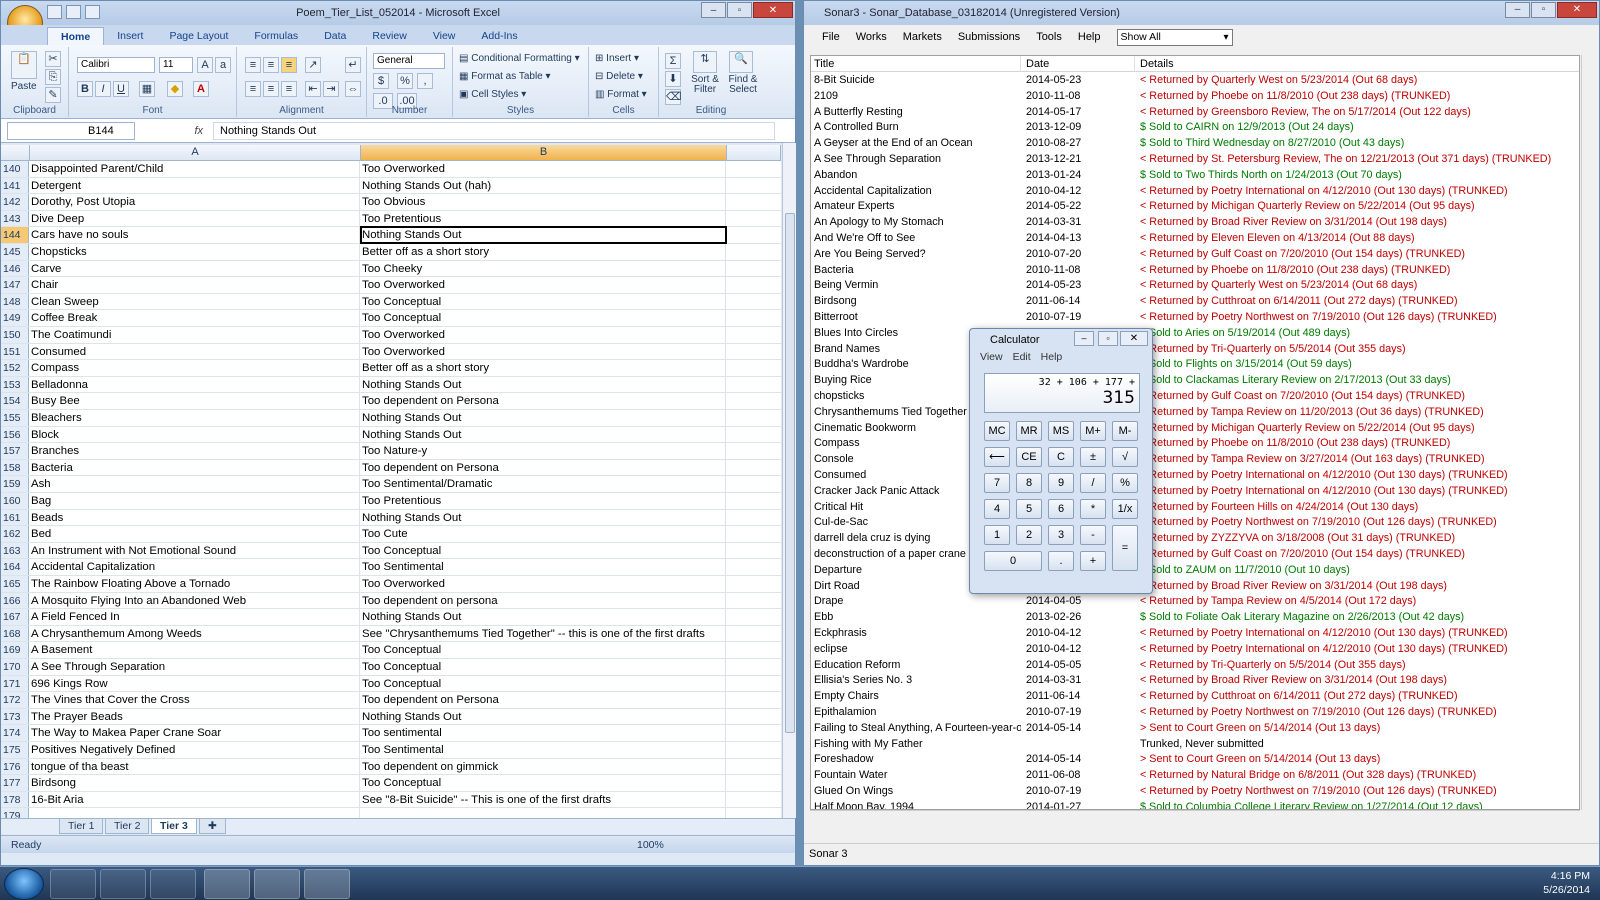 The height and width of the screenshot is (900, 1600). I want to click on cell-b: Too Nature-y, so click(543, 451).